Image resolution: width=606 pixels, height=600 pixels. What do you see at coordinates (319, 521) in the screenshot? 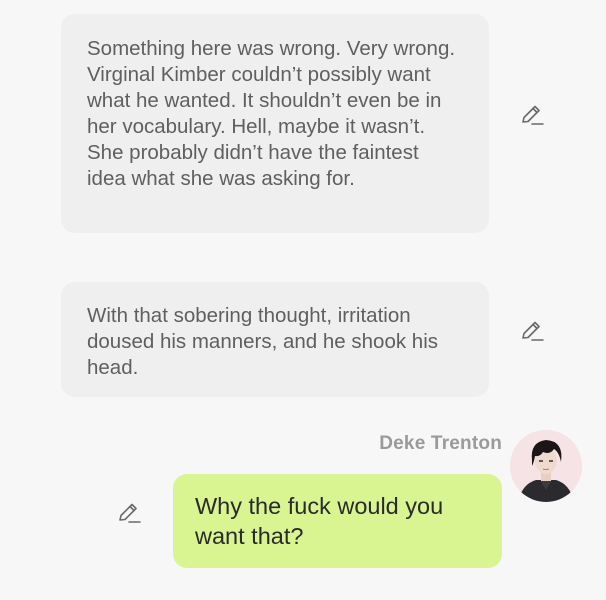
I see `message-text: Why the fuck would you want that?` at bounding box center [319, 521].